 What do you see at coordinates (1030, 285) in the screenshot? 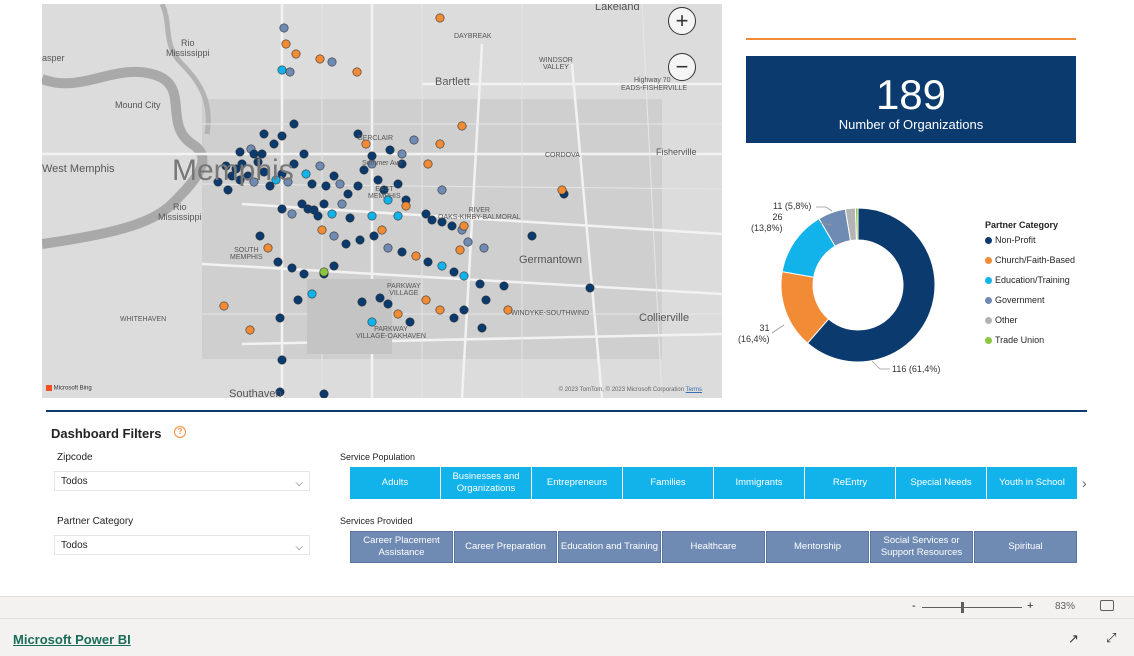
I see `legend-item: Education/Training` at bounding box center [1030, 285].